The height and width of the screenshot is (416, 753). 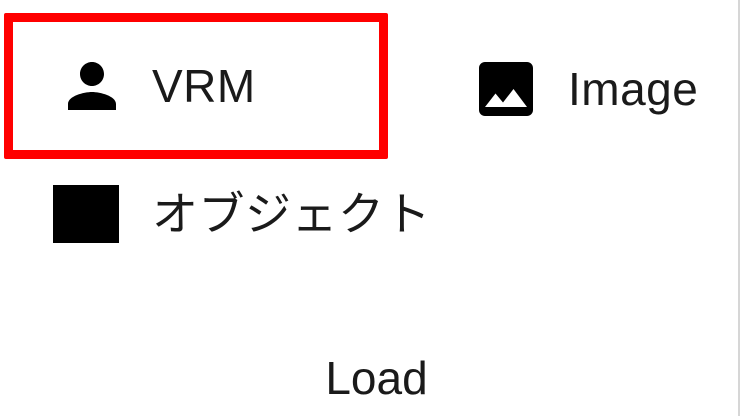 What do you see at coordinates (739, 208) in the screenshot?
I see `group-divider` at bounding box center [739, 208].